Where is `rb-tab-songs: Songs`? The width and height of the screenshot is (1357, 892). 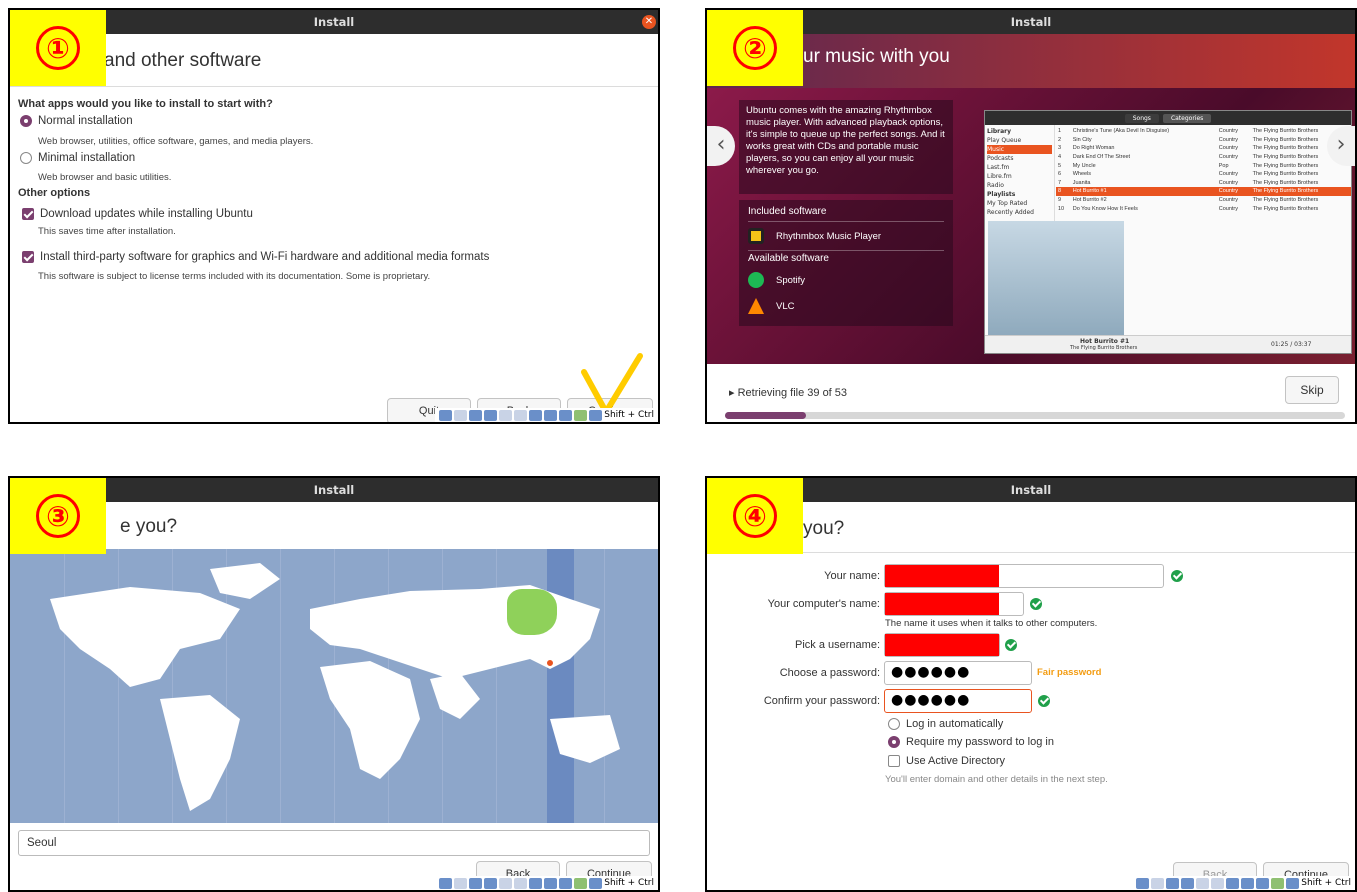 rb-tab-songs: Songs is located at coordinates (1141, 118).